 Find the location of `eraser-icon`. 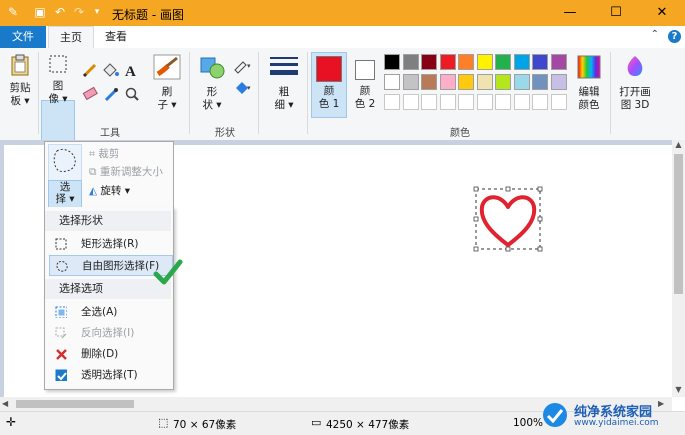

eraser-icon is located at coordinates (90, 93).